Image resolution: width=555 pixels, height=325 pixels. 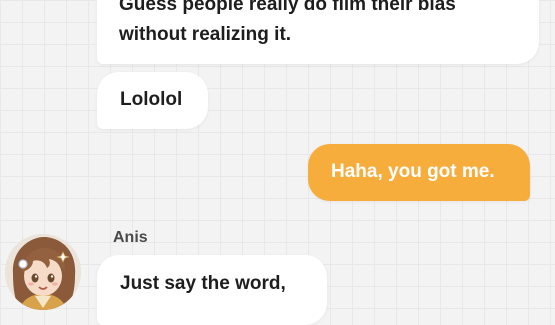 I want to click on outgoing-message-bubble: Haha, you got me., so click(x=419, y=172).